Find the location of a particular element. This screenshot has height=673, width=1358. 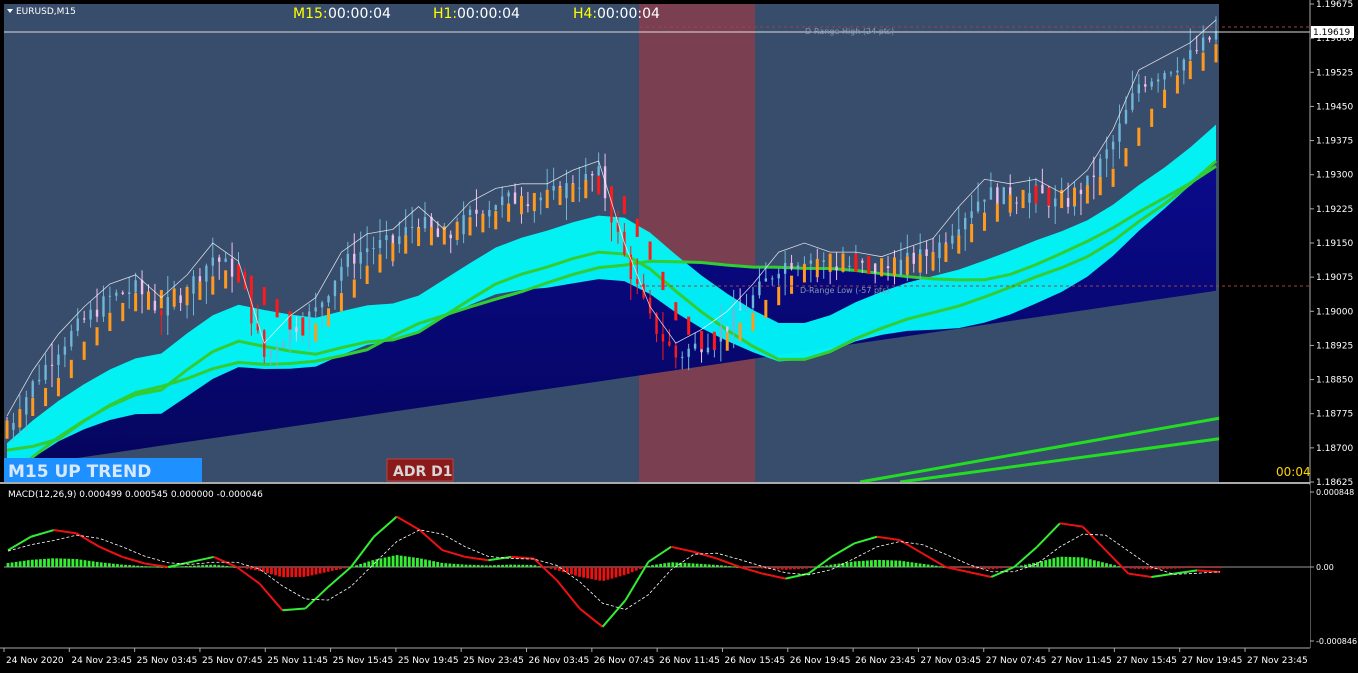

time-tick-label: 24 Nov 2020 is located at coordinates (35, 661).